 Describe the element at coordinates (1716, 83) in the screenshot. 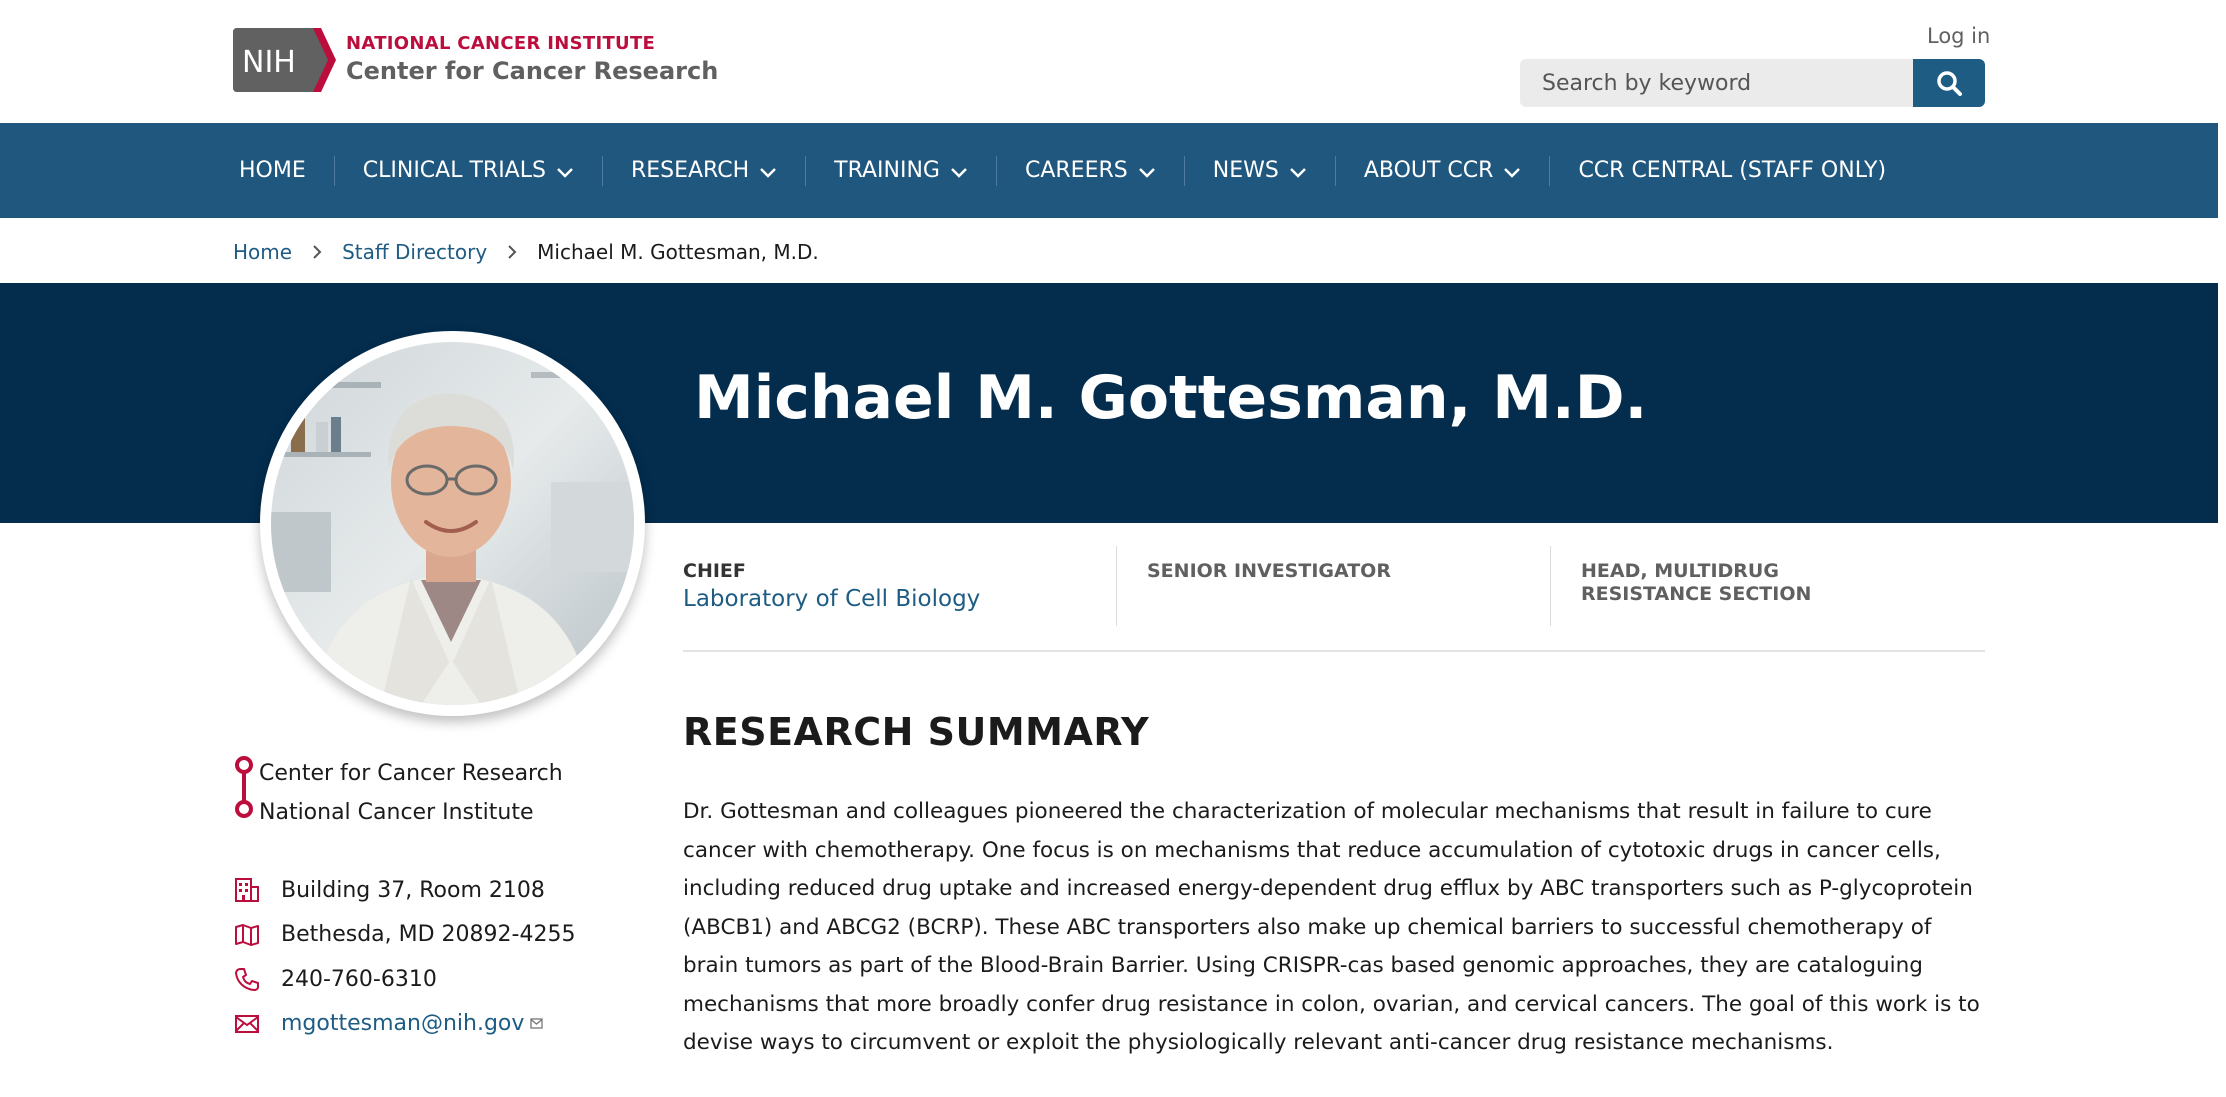

I see `search-input` at that location.